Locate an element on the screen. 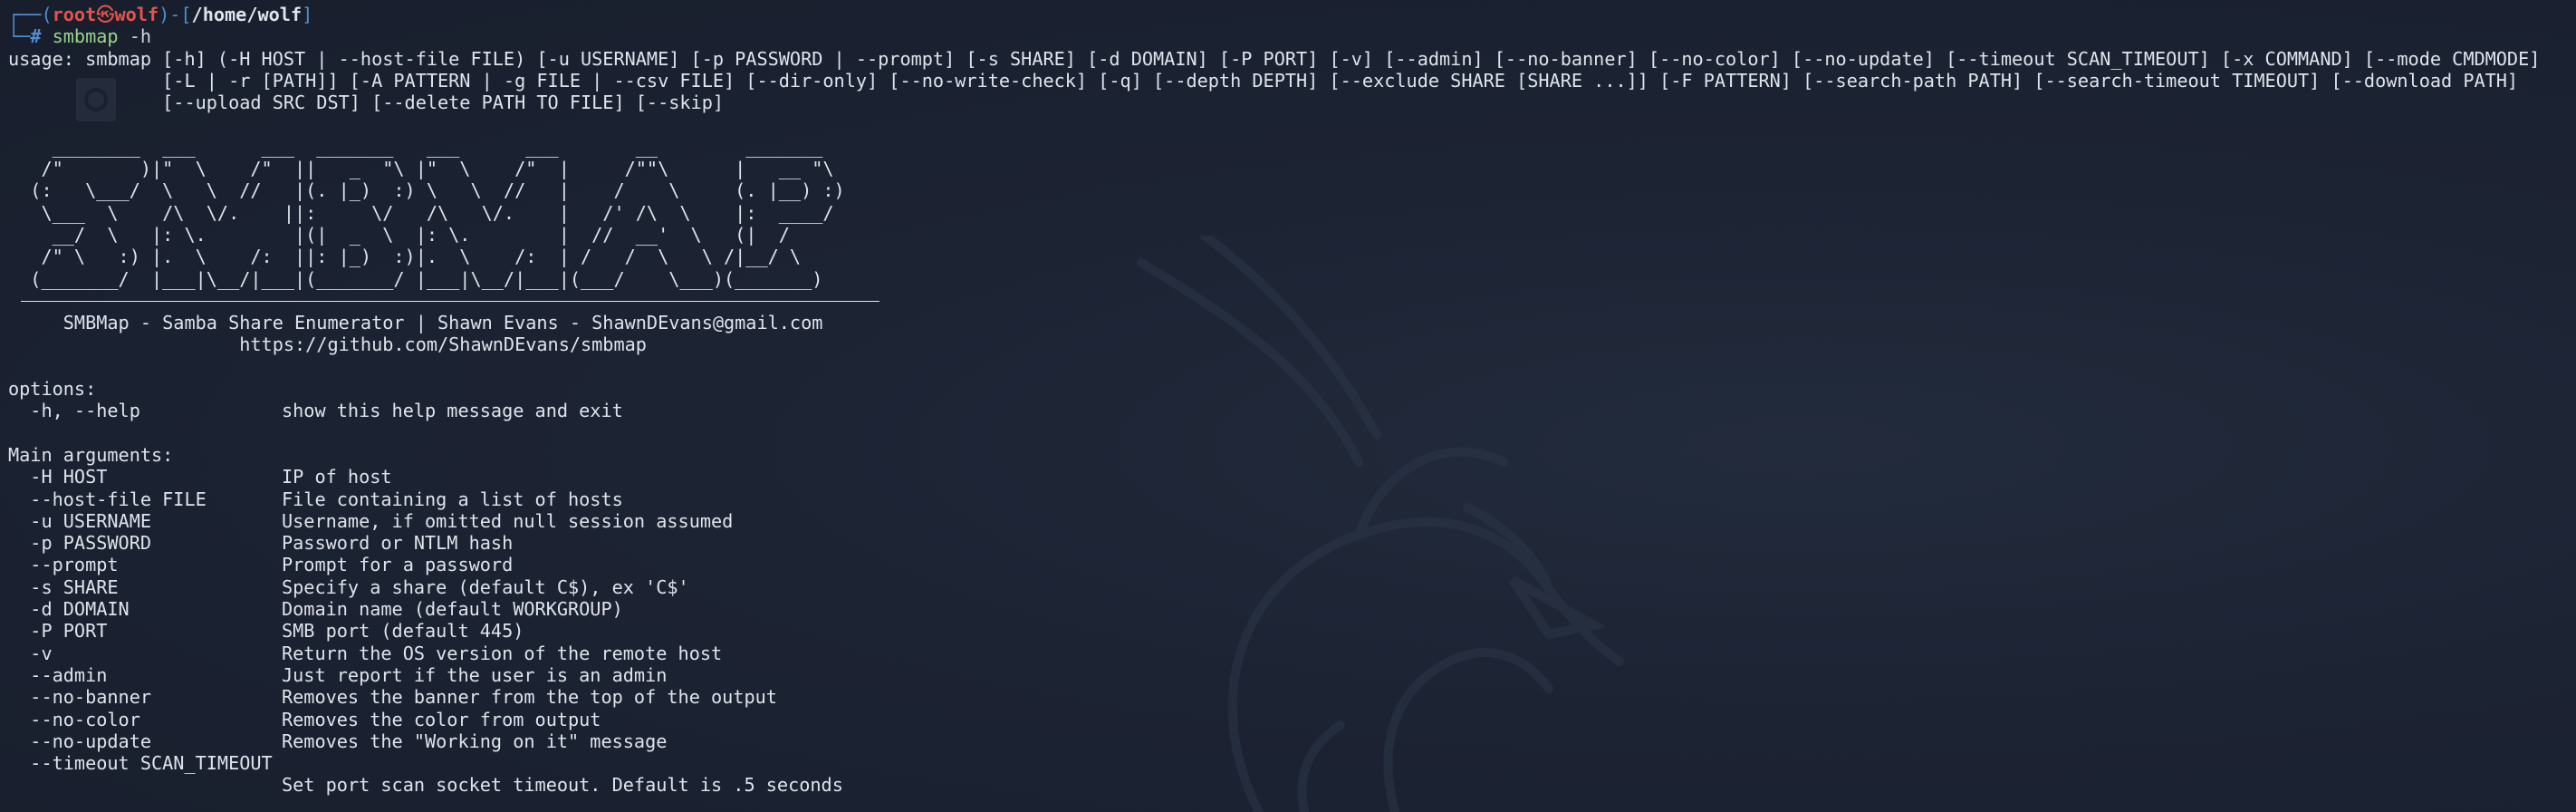 This screenshot has width=2576, height=812. argument-flag: --admin is located at coordinates (58, 674).